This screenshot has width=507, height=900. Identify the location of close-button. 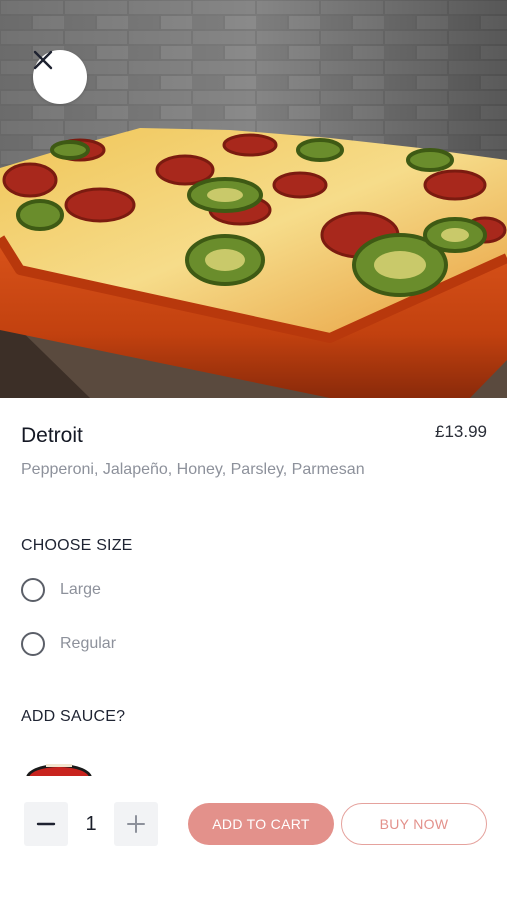
(60, 77).